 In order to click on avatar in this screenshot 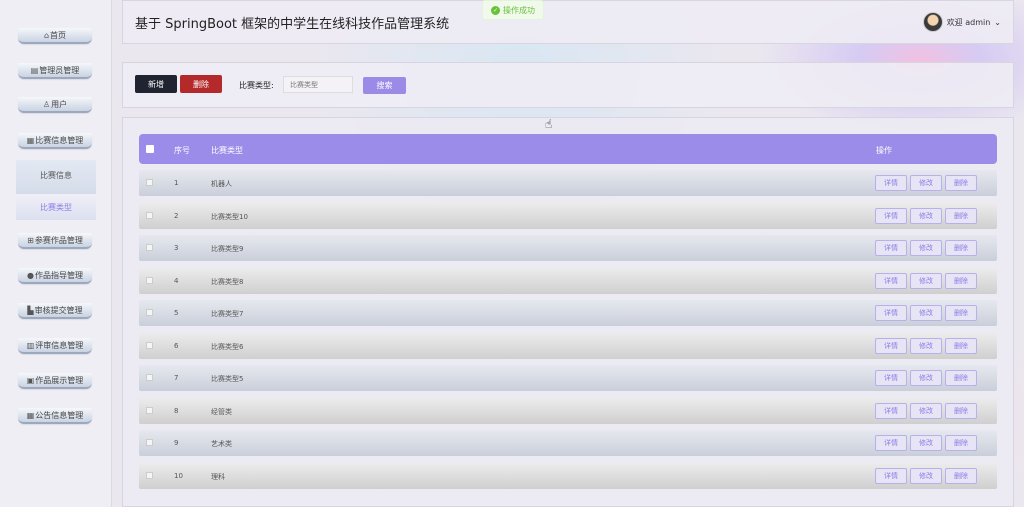, I will do `click(932, 22)`.